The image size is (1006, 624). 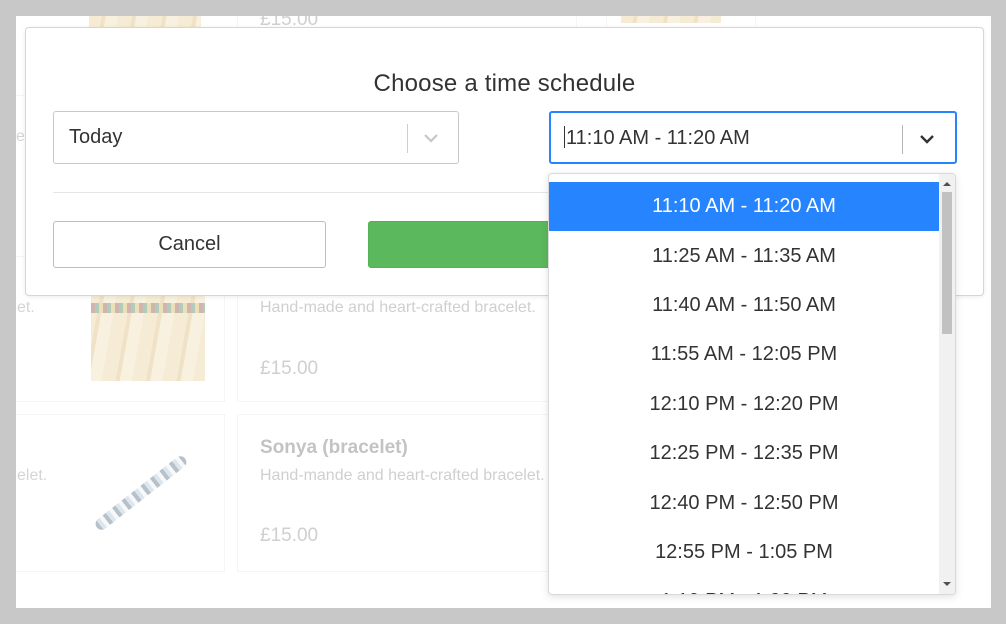 What do you see at coordinates (334, 447) in the screenshot?
I see `product-title: Sonya (bracelet)` at bounding box center [334, 447].